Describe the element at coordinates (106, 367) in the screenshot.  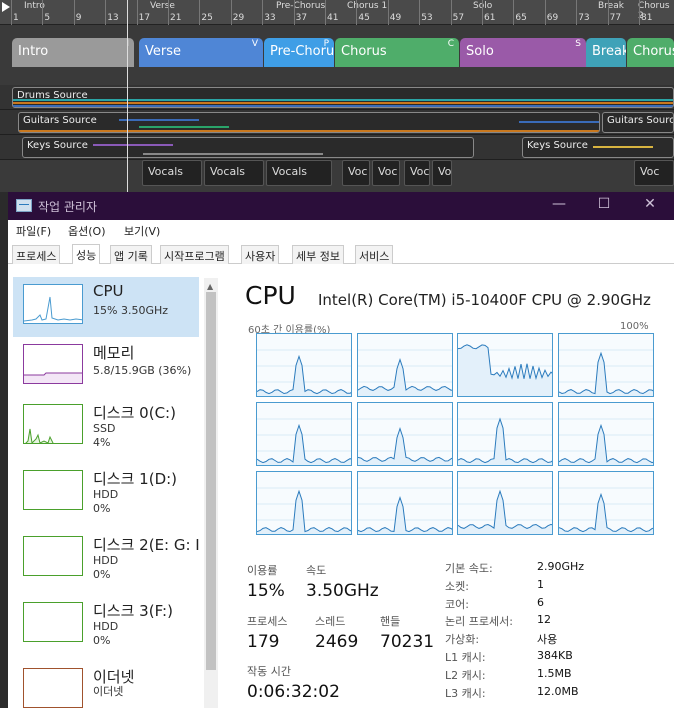
I see `sidebar-item-memory: 메모리 5.8/15.9GB (36%)` at that location.